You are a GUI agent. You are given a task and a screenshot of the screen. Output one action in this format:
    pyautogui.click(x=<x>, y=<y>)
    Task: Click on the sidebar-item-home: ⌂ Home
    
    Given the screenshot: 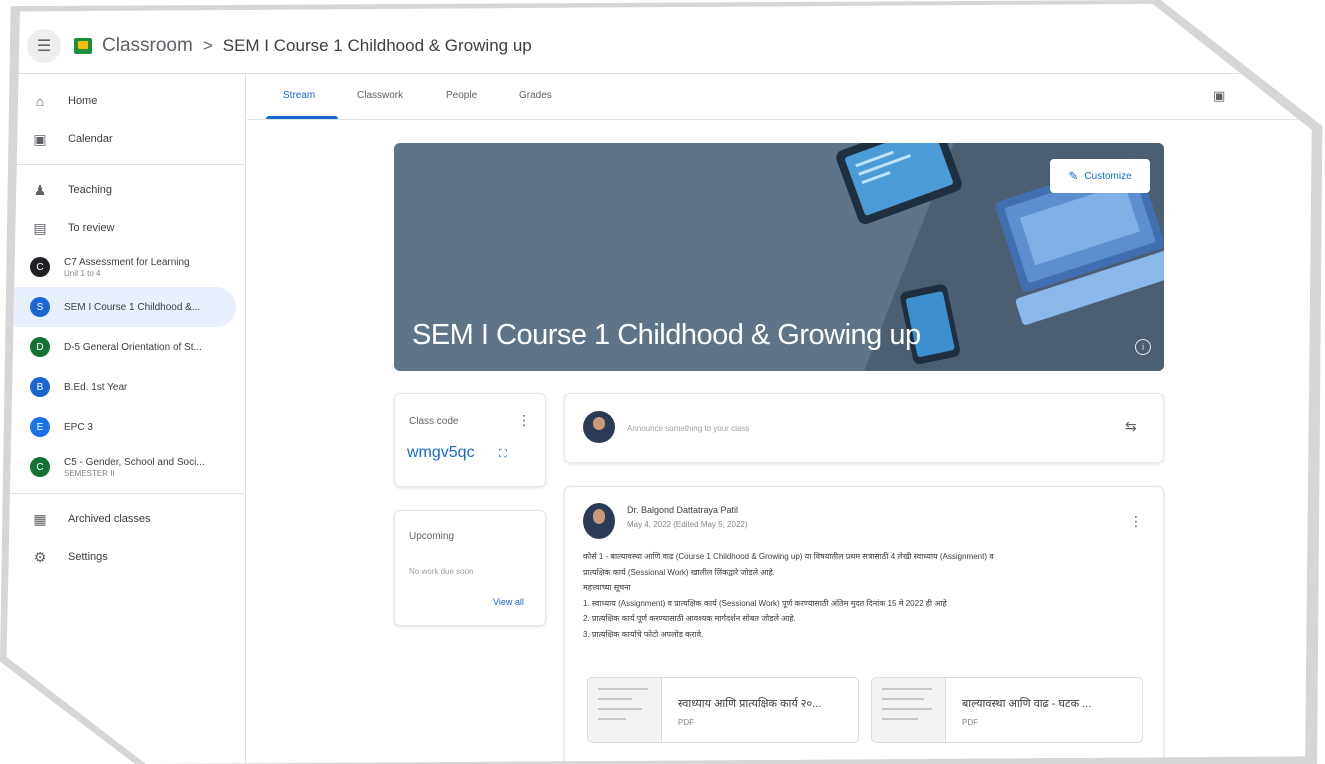 What is the action you would take?
    pyautogui.click(x=126, y=101)
    